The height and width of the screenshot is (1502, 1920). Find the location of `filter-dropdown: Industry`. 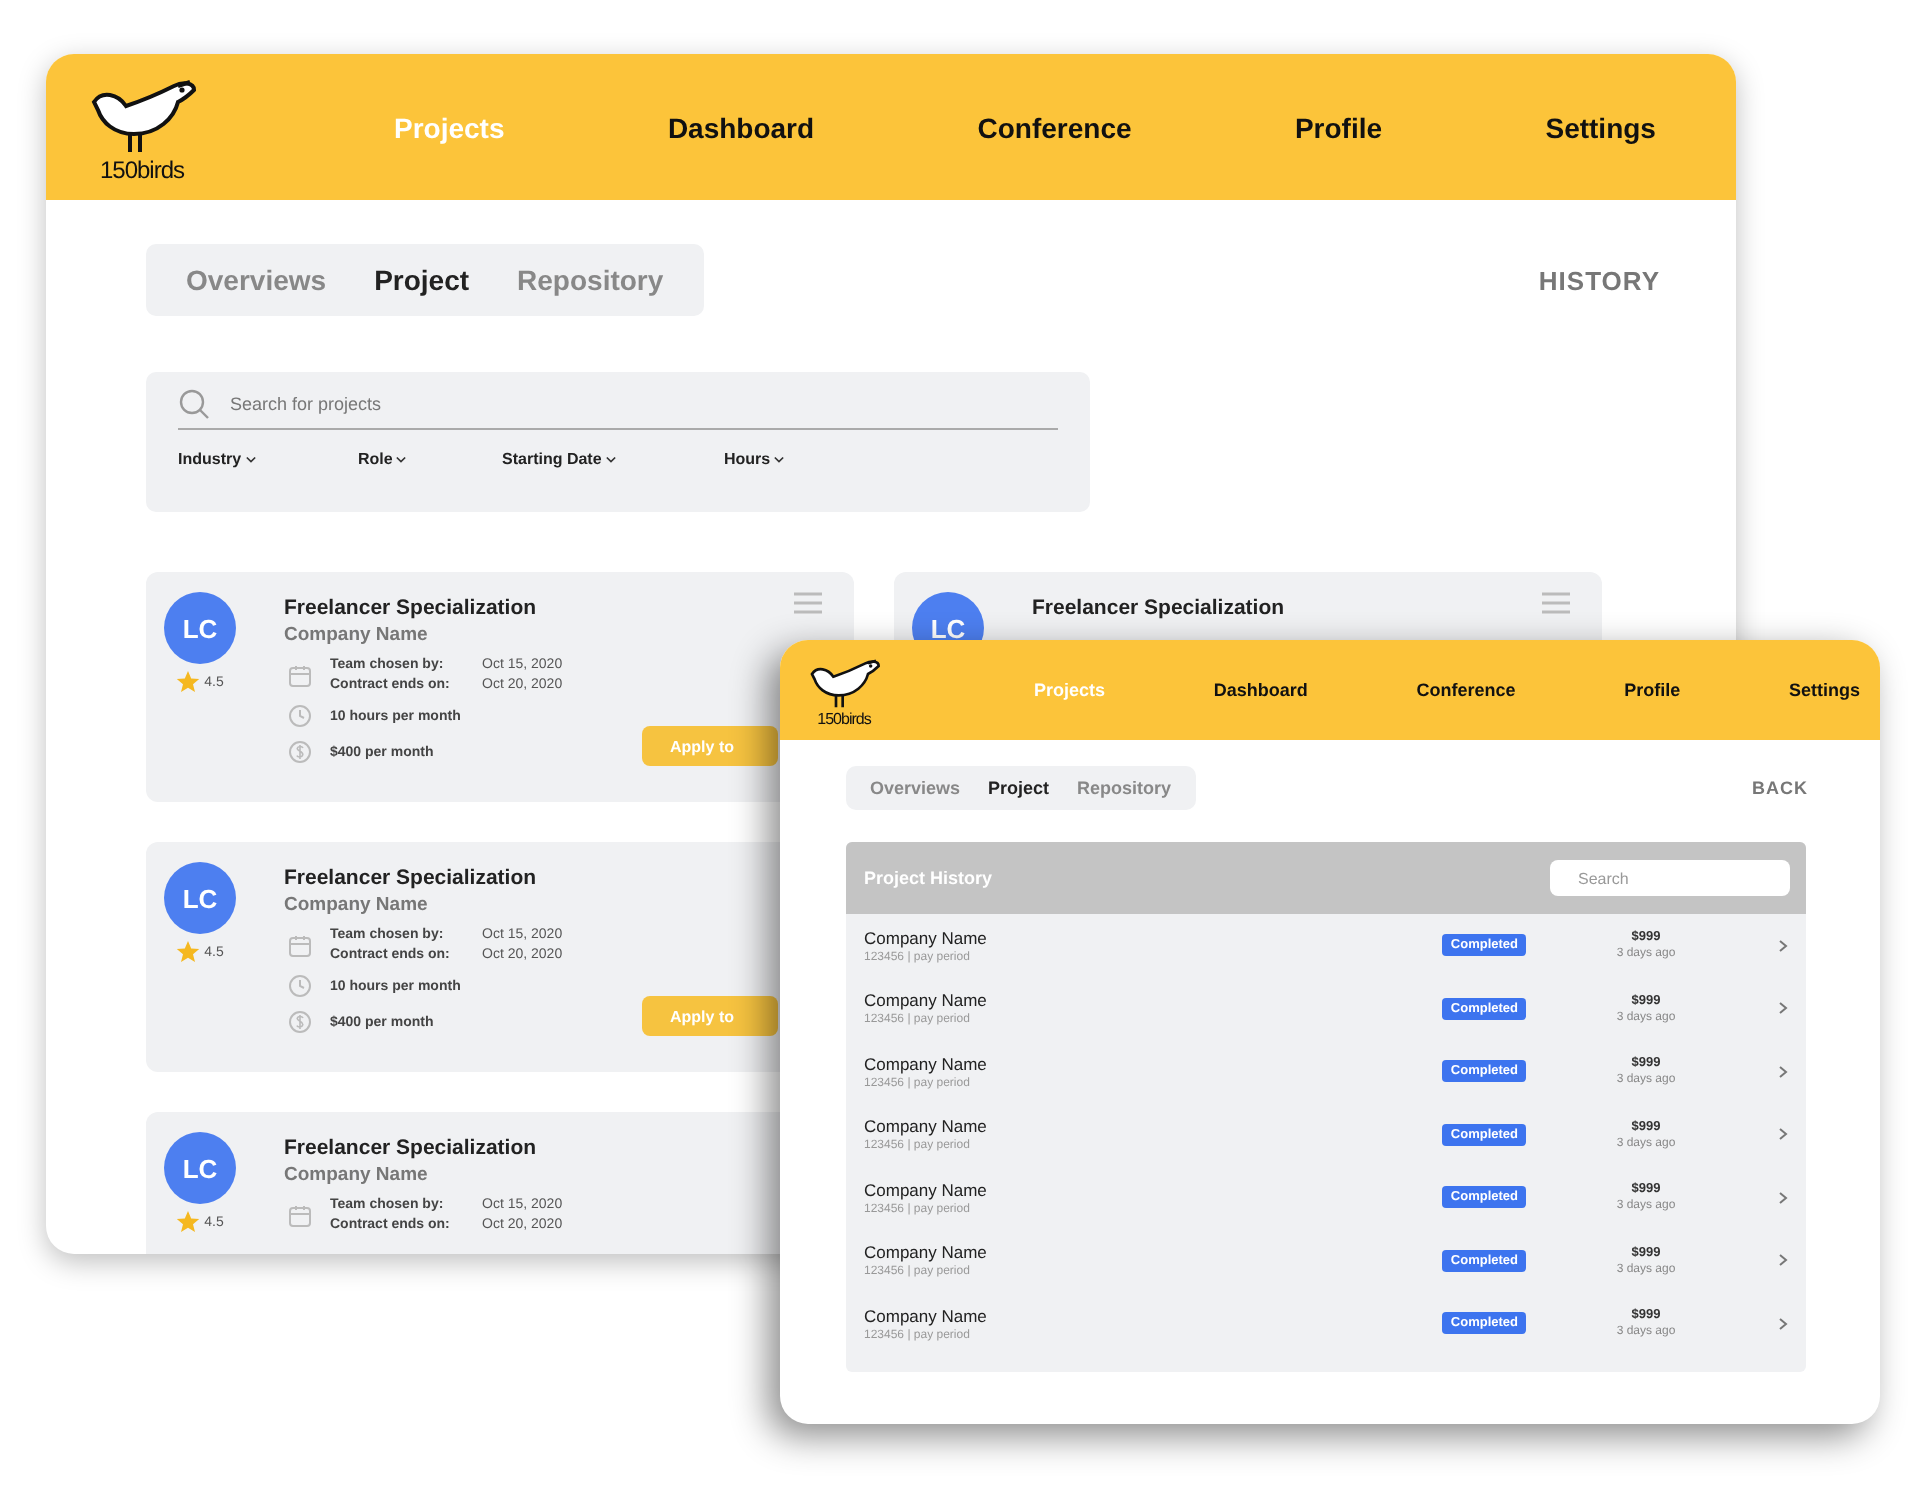

filter-dropdown: Industry is located at coordinates (268, 459).